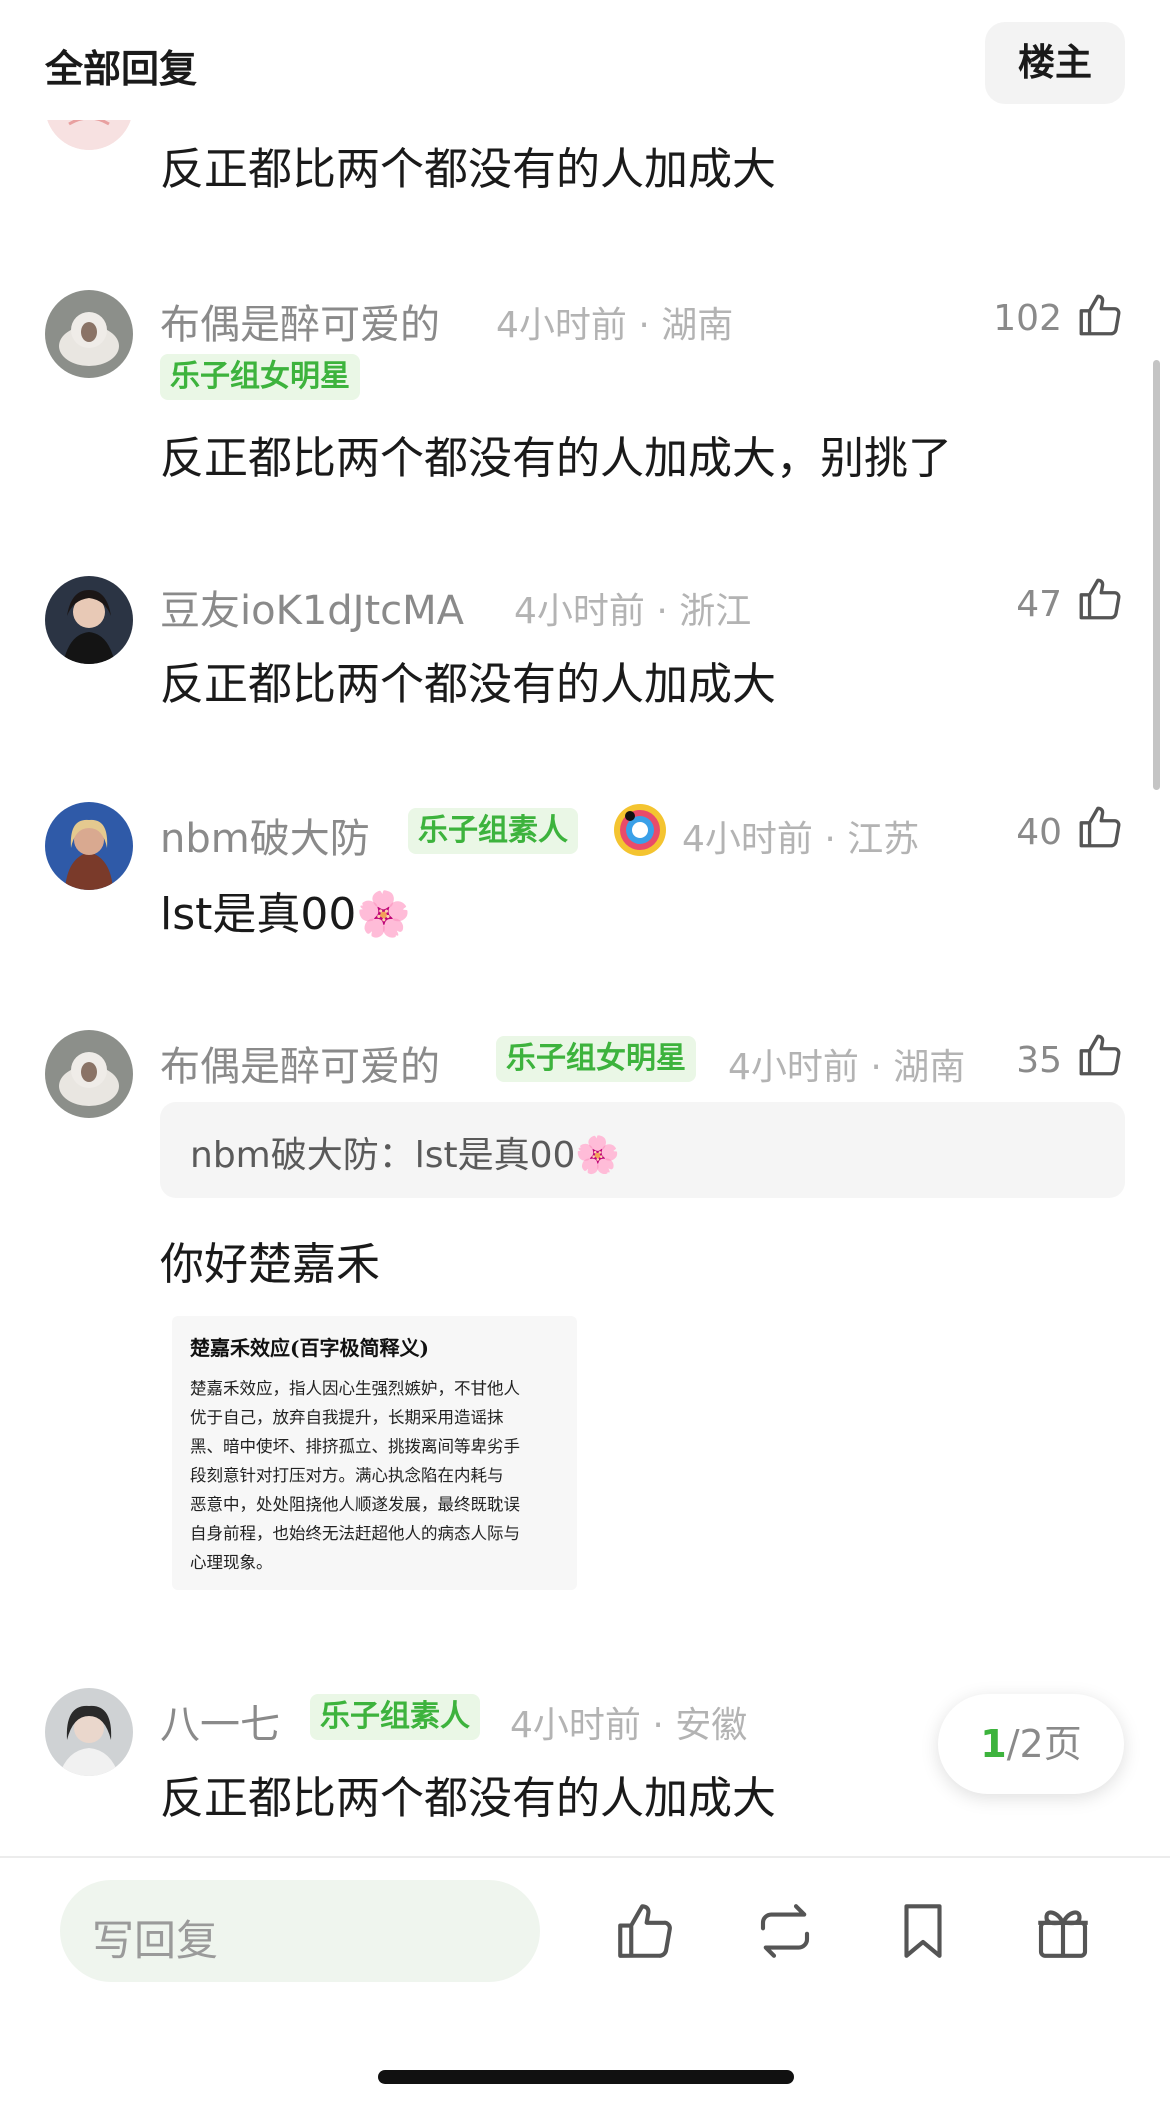 Image resolution: width=1170 pixels, height=2106 pixels. What do you see at coordinates (1063, 1931) in the screenshot?
I see `gift-icon` at bounding box center [1063, 1931].